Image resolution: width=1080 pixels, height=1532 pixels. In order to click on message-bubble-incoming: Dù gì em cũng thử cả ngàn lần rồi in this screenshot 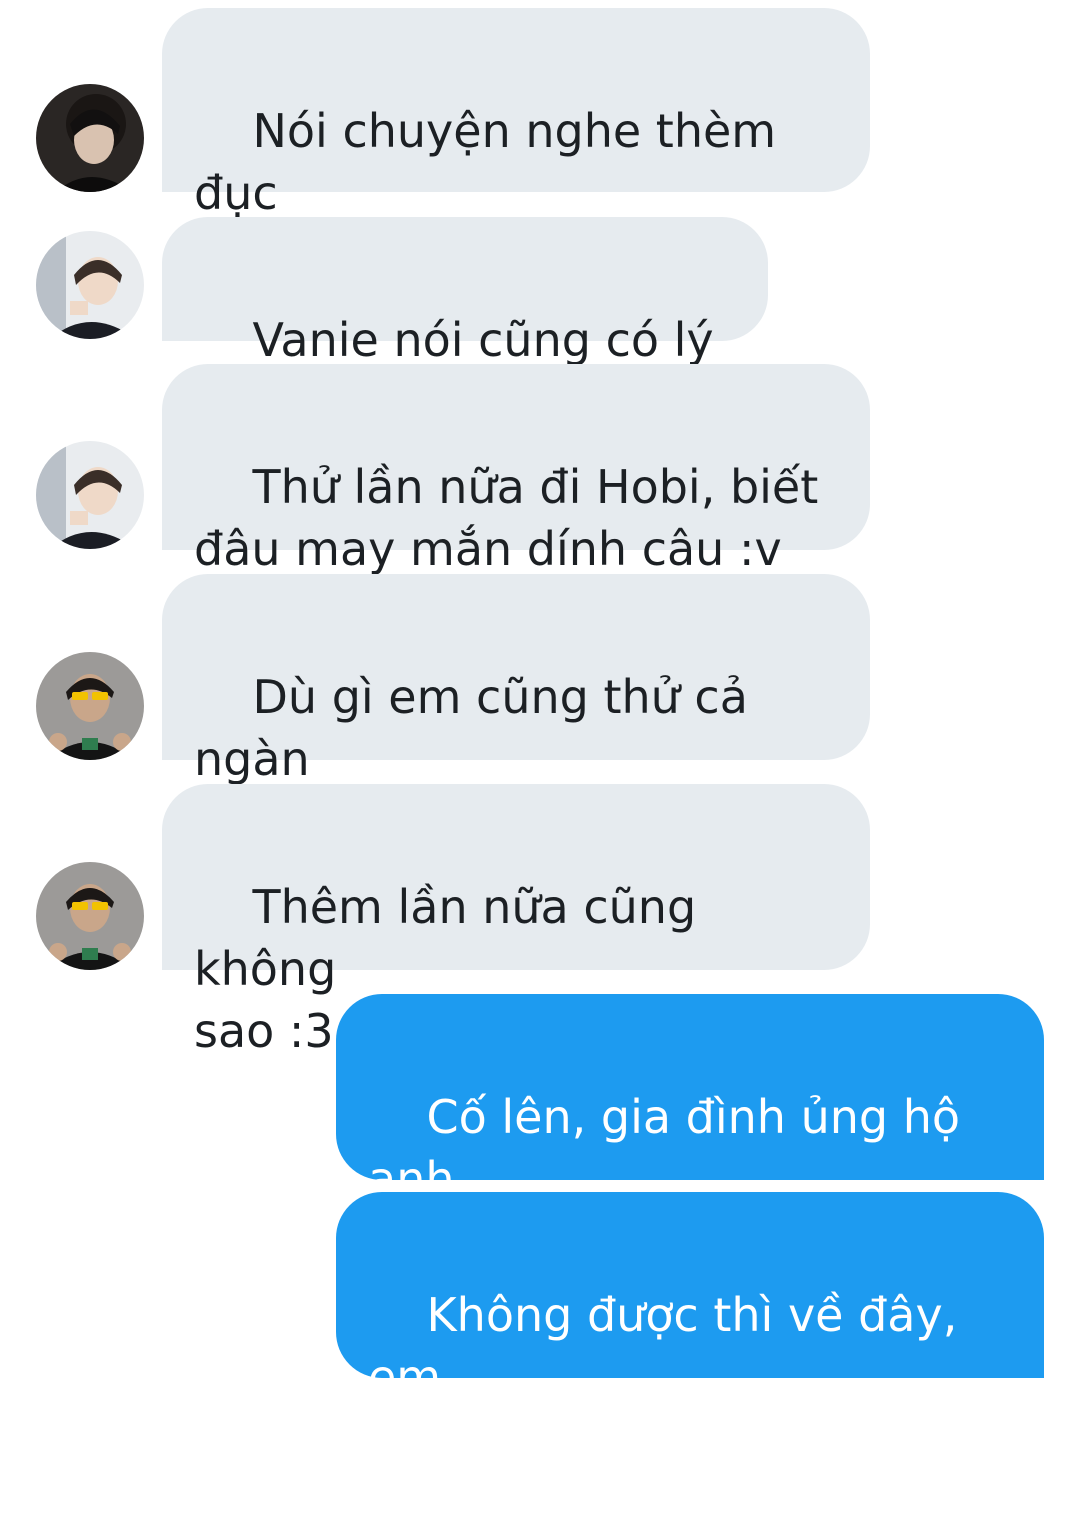, I will do `click(516, 711)`.